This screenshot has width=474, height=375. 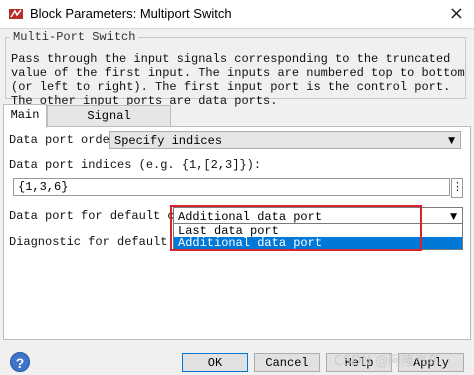 What do you see at coordinates (237, 14) in the screenshot?
I see `title-bar: Block Parameters: Multiport Switch ×` at bounding box center [237, 14].